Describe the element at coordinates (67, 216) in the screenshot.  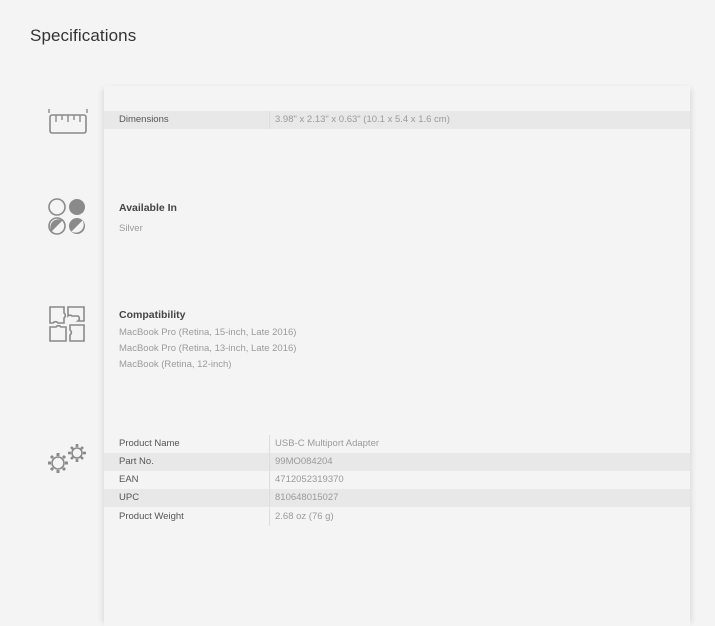
I see `color-swatches-icon` at that location.